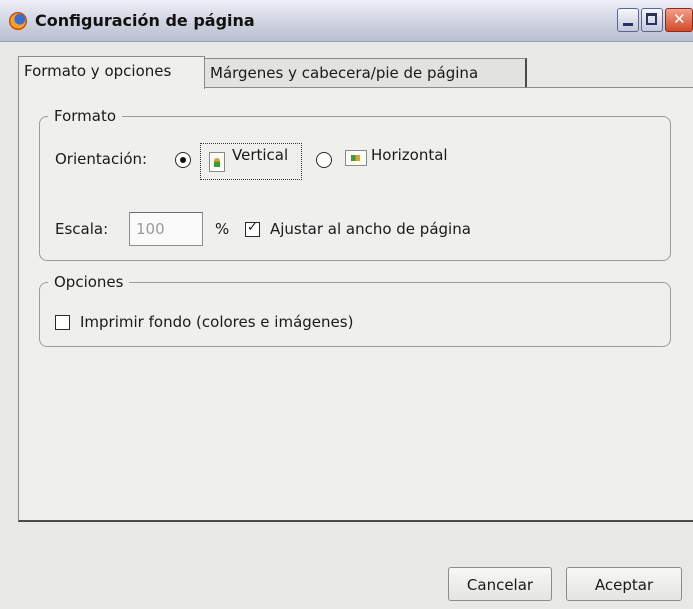 The width and height of the screenshot is (693, 609). Describe the element at coordinates (355, 310) in the screenshot. I see `opciones-group: Opciones` at that location.